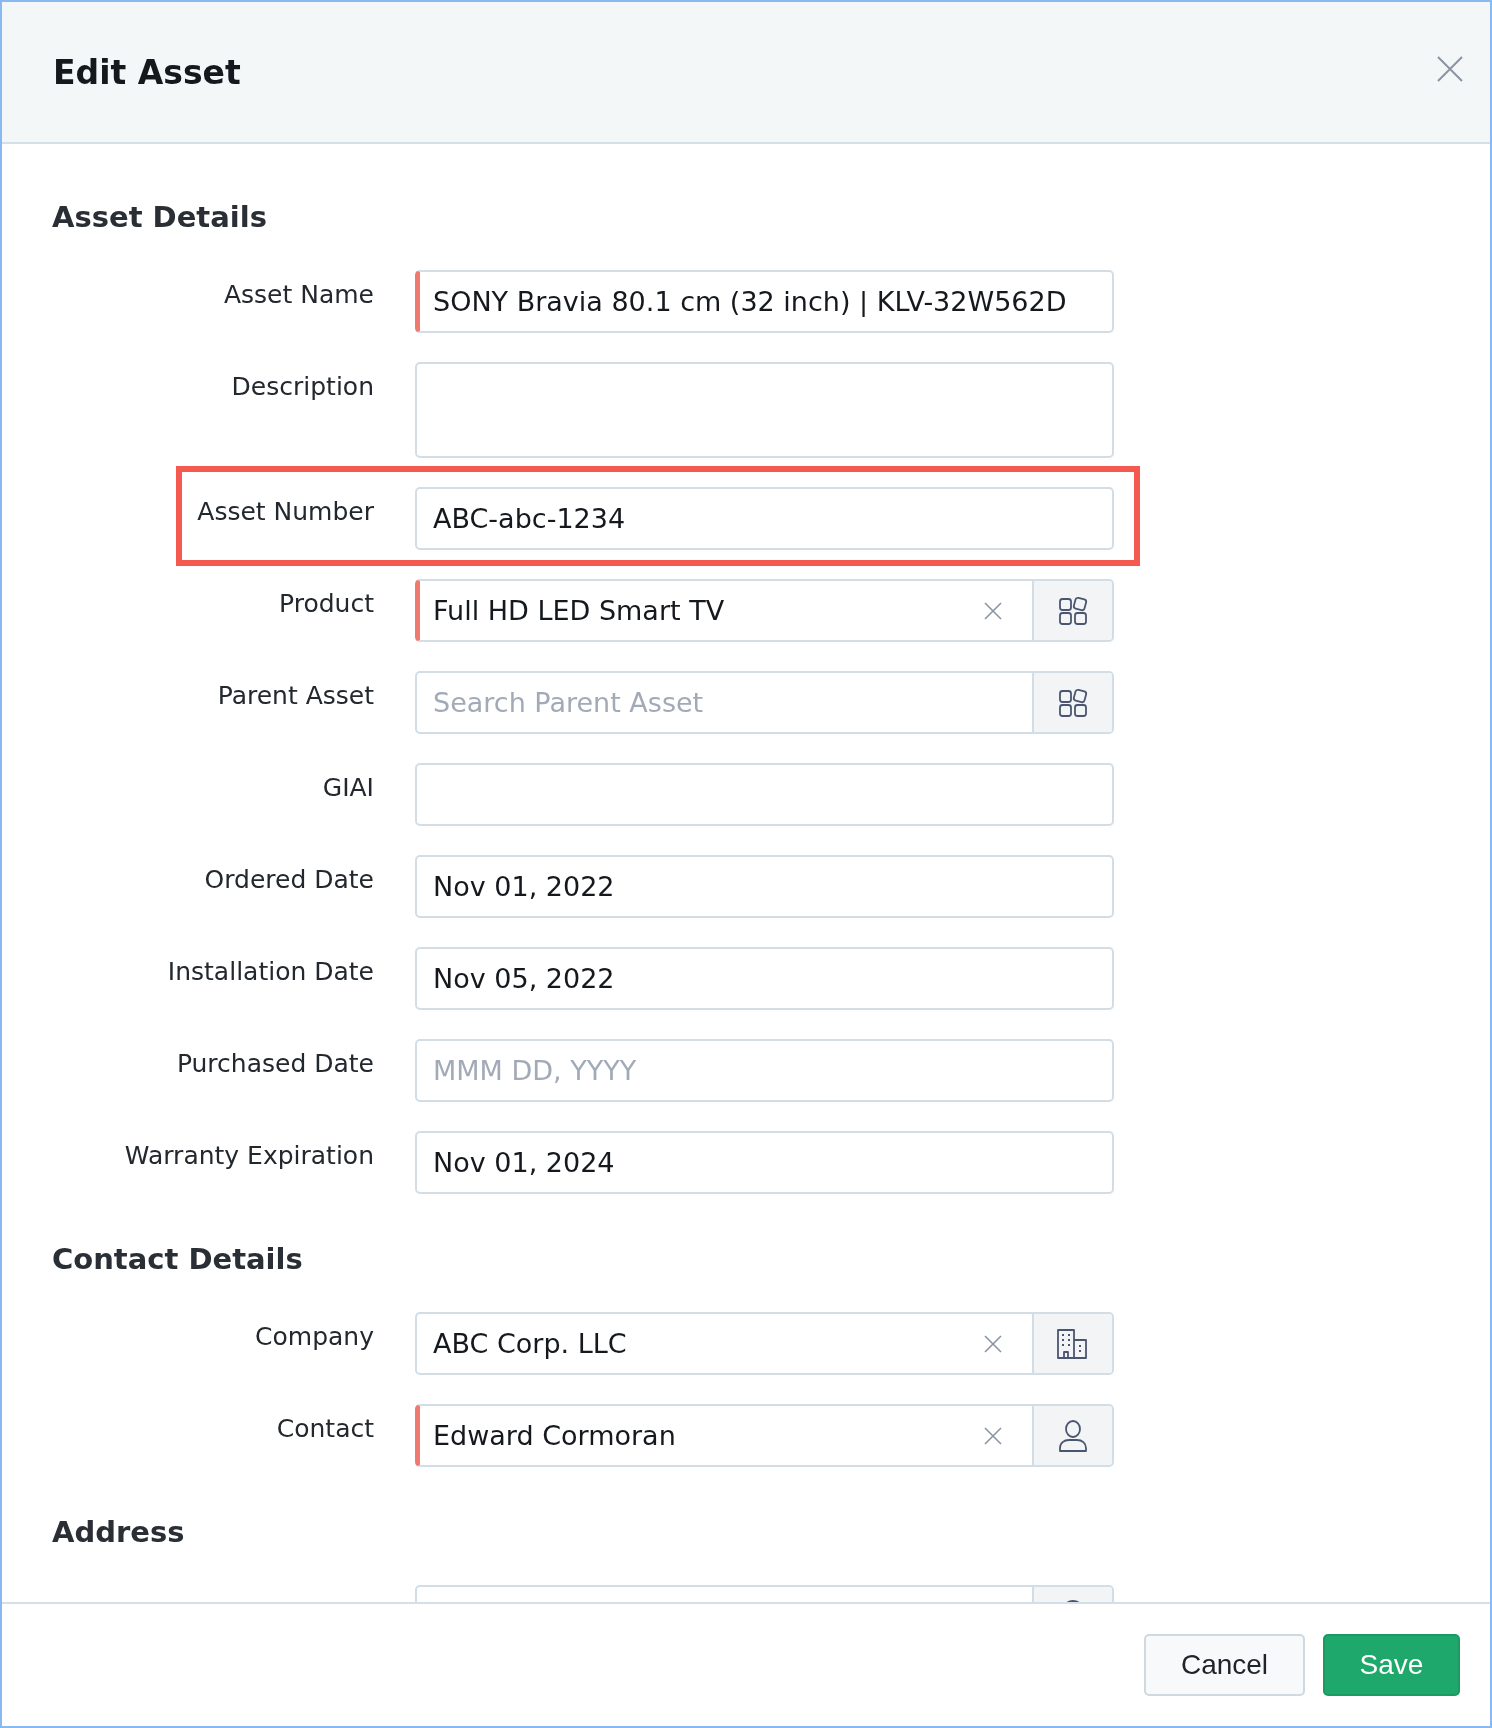 Image resolution: width=1492 pixels, height=1728 pixels. What do you see at coordinates (764, 1070) in the screenshot?
I see `date-field: MMM DD, YYYY` at bounding box center [764, 1070].